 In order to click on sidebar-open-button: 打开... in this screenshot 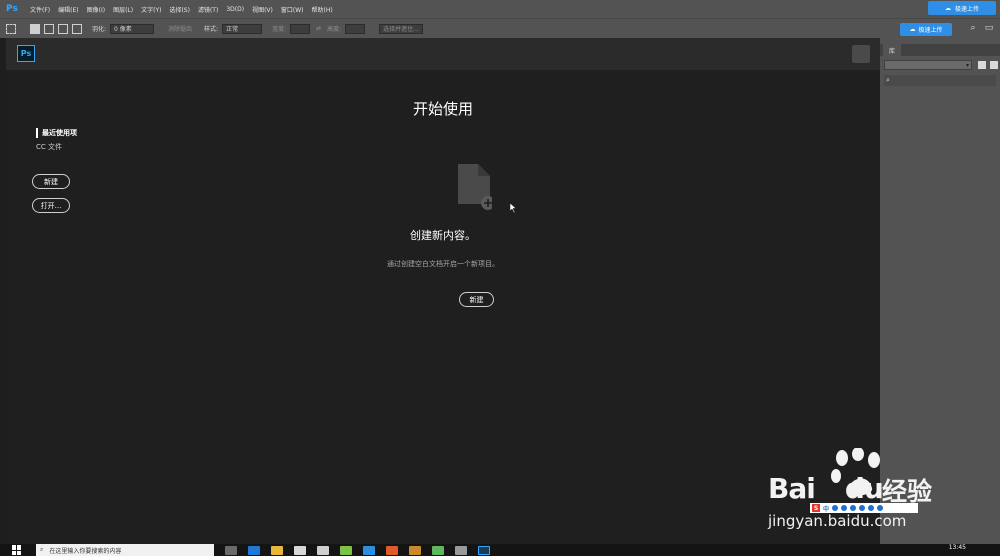, I will do `click(51, 205)`.